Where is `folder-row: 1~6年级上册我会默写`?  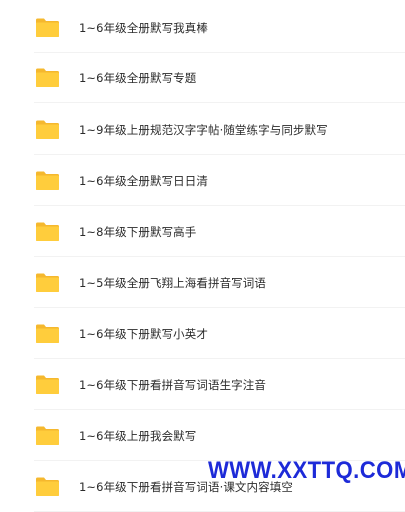 folder-row: 1~6年级上册我会默写 is located at coordinates (202, 435).